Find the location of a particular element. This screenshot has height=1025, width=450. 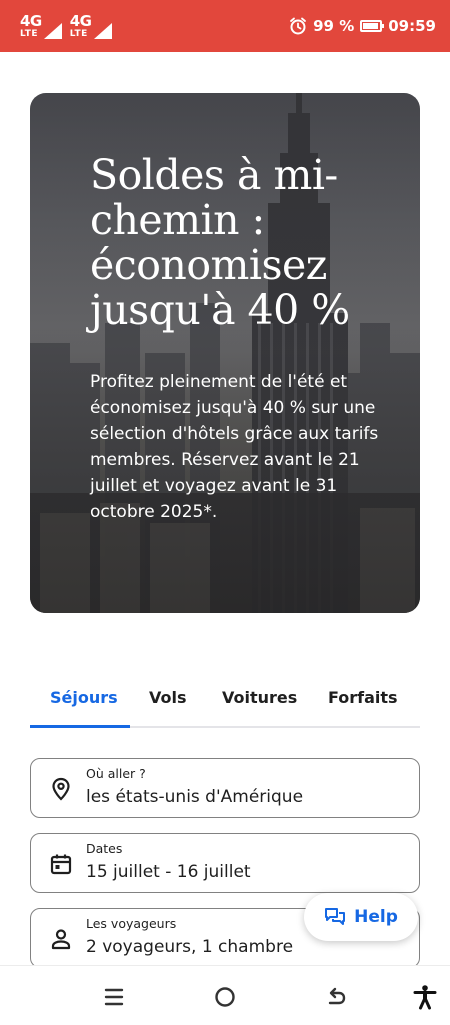

dates-label: Dates is located at coordinates (104, 848).